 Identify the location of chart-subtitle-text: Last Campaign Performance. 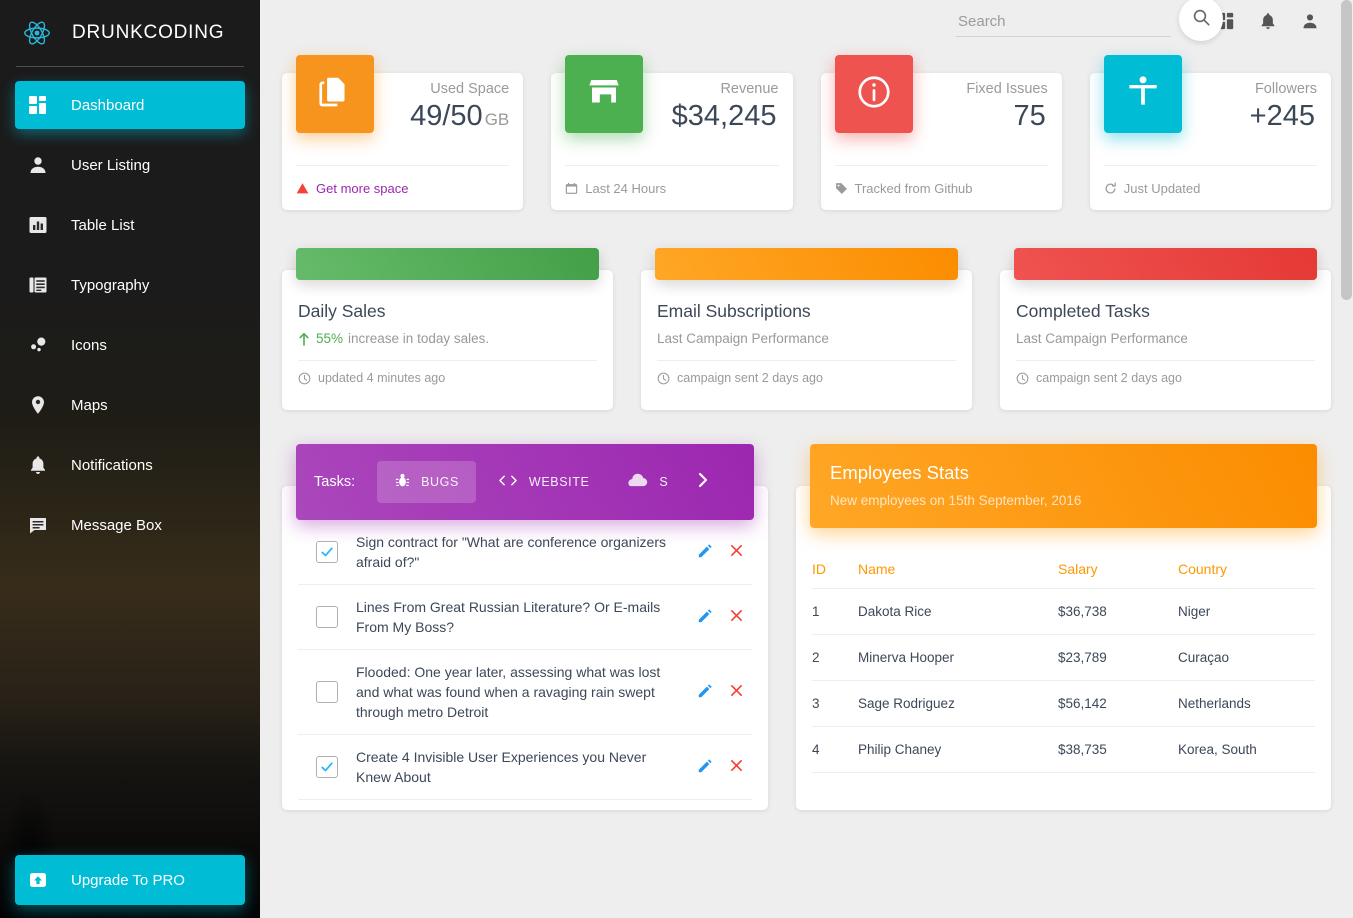
(1102, 338).